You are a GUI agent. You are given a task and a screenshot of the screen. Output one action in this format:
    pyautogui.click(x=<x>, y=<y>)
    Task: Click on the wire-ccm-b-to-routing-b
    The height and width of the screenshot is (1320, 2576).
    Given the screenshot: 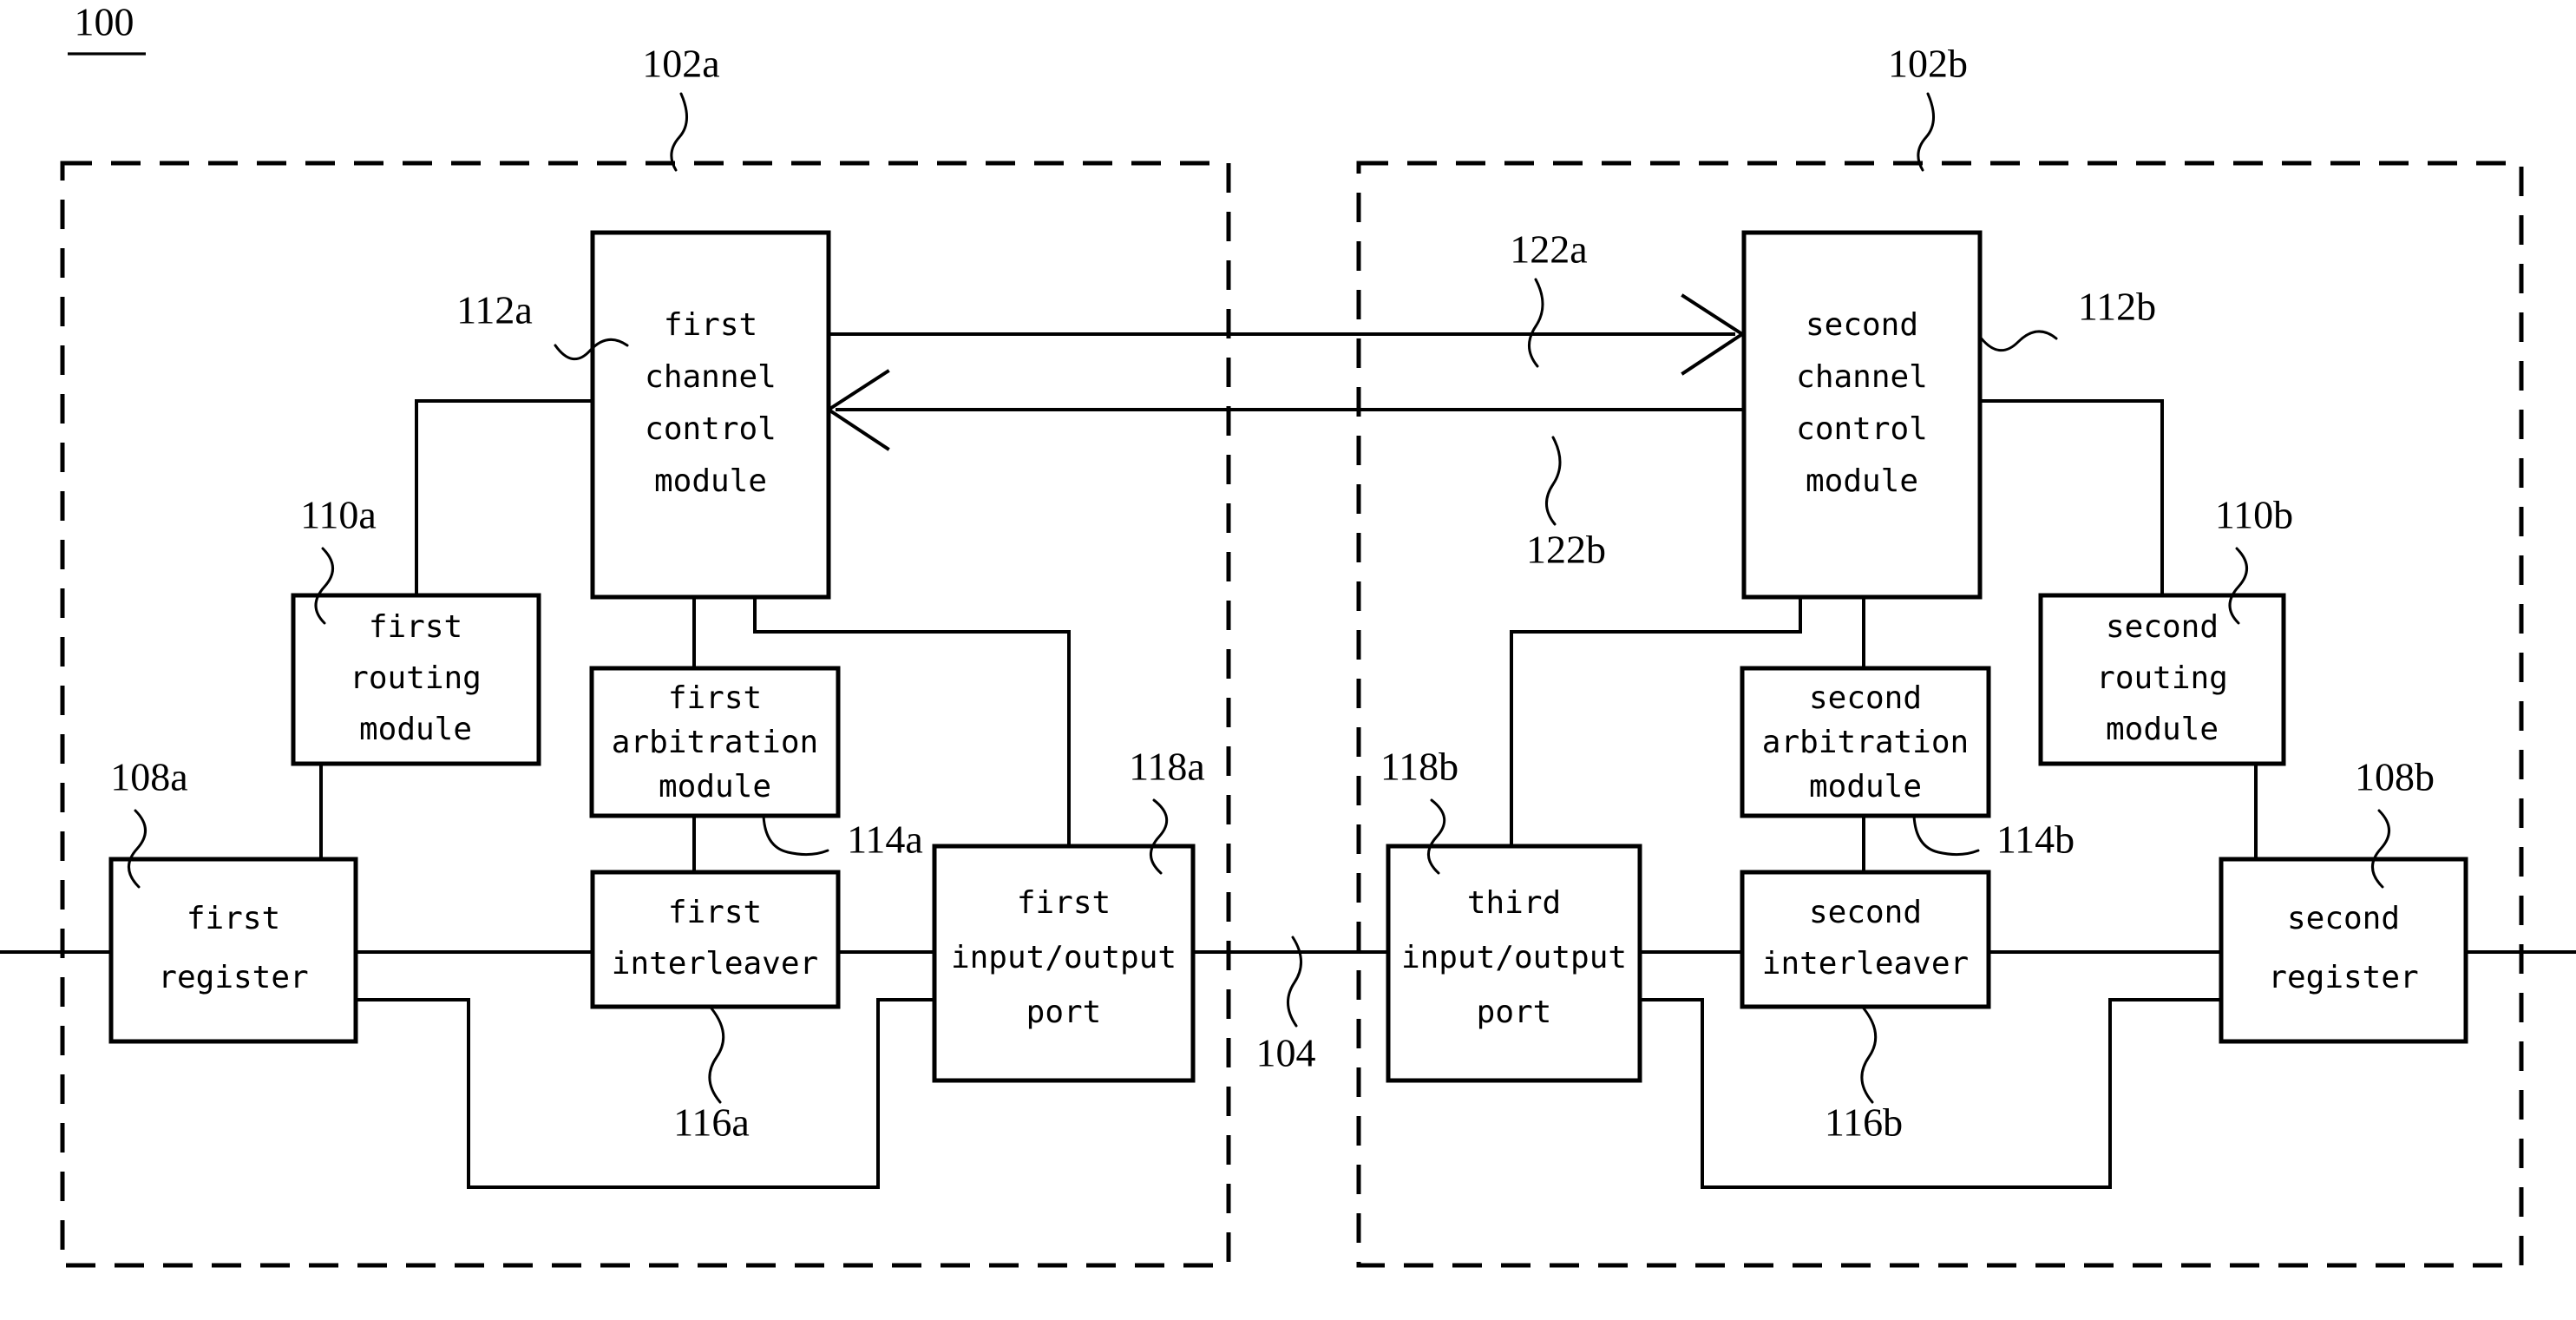 What is the action you would take?
    pyautogui.click(x=2071, y=498)
    